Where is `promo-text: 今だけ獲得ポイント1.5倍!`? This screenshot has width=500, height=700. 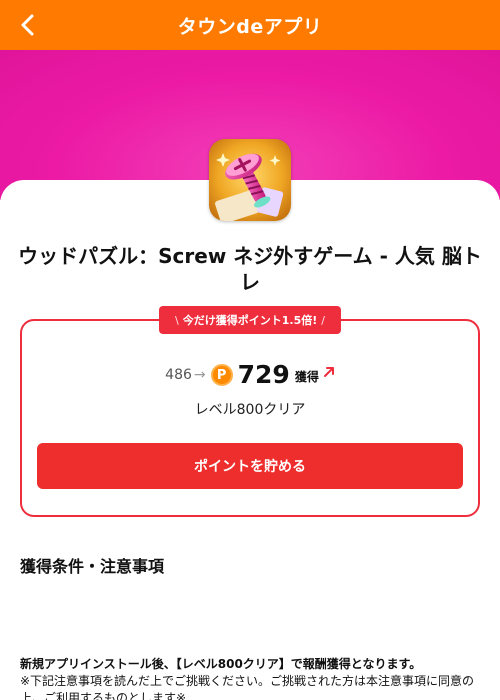
promo-text: 今だけ獲得ポイント1.5倍! is located at coordinates (250, 320).